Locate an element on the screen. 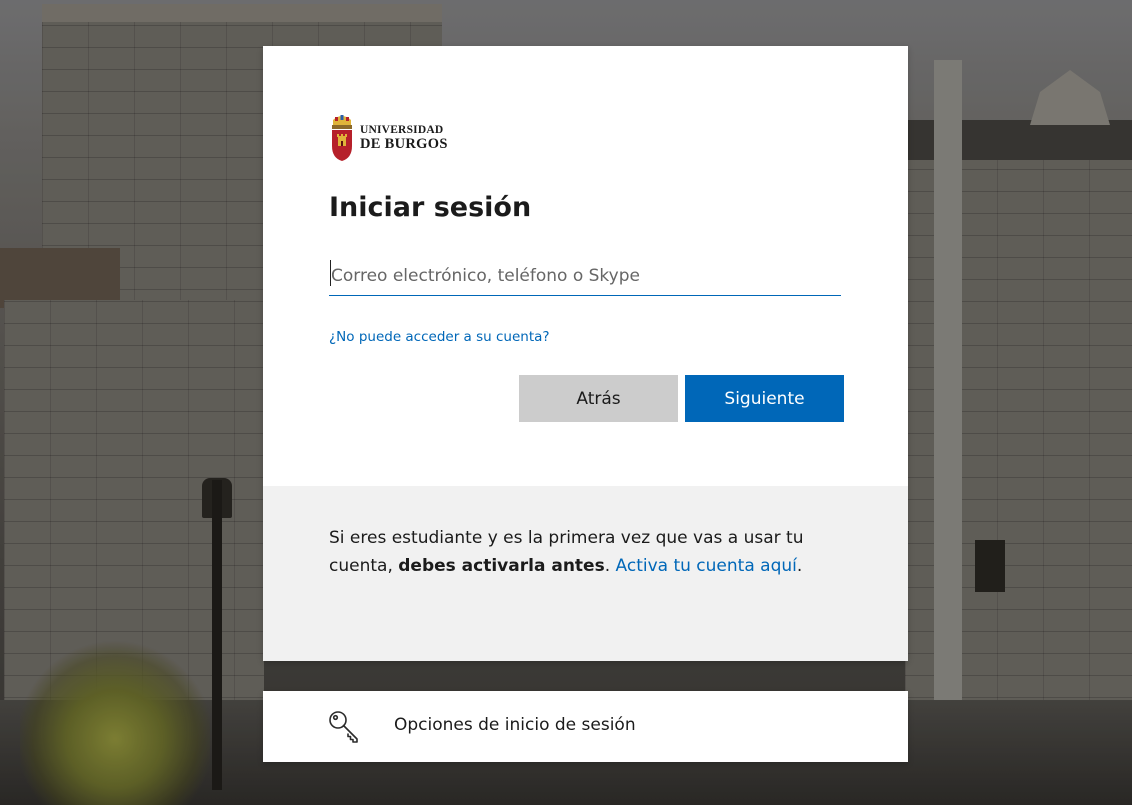  logo-line-1: UNIVERSIDAD is located at coordinates (402, 129).